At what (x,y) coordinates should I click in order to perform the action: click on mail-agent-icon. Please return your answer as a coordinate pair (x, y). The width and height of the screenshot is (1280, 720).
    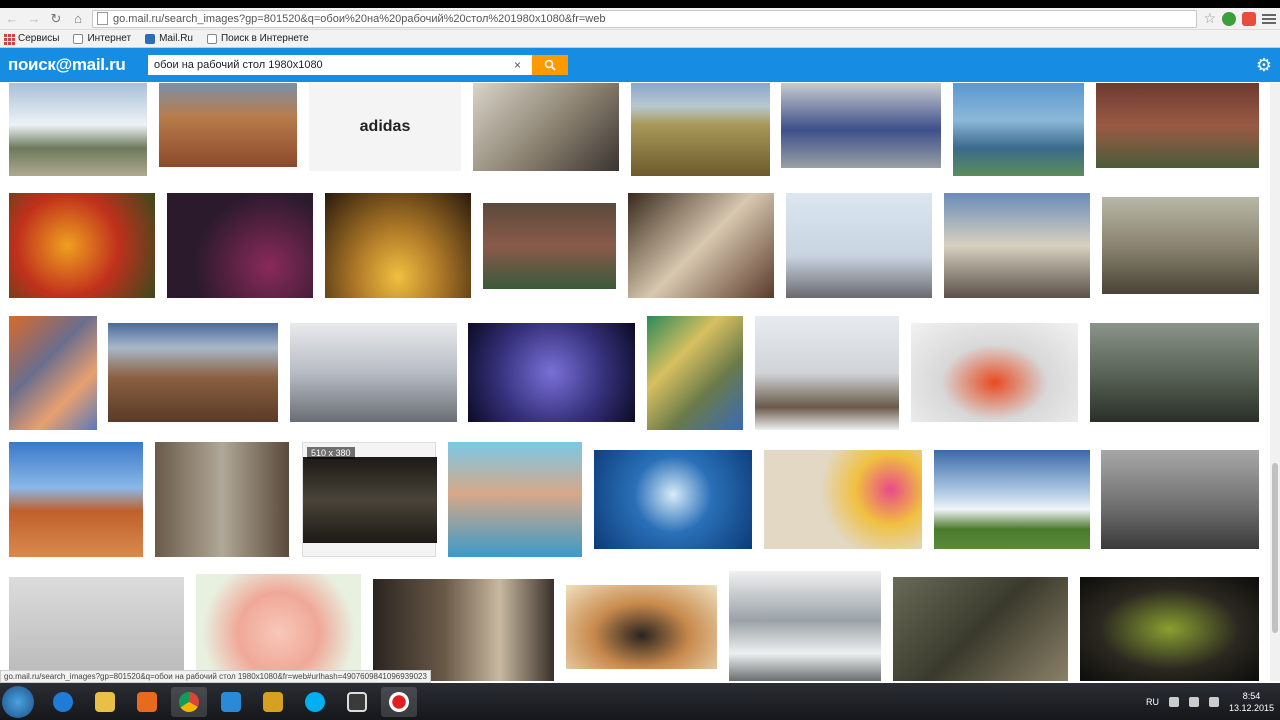
    Looking at the image, I should click on (231, 701).